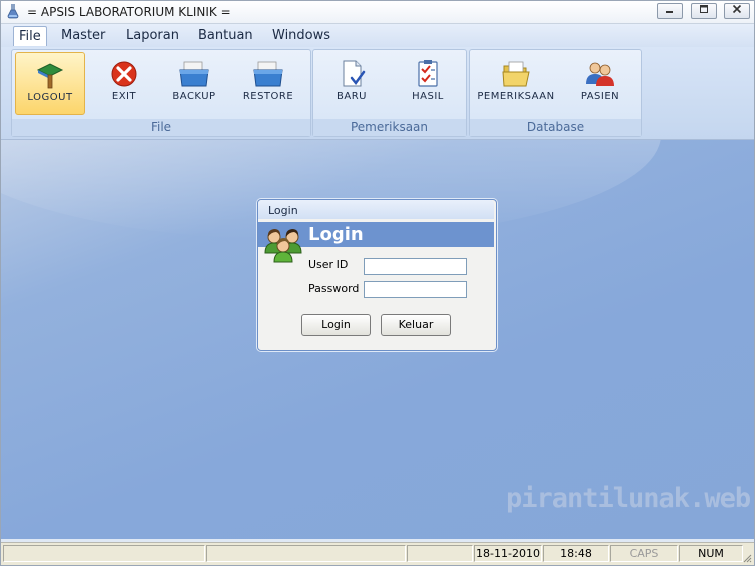 Image resolution: width=755 pixels, height=566 pixels. What do you see at coordinates (428, 96) in the screenshot?
I see `hasil-label: HASIL` at bounding box center [428, 96].